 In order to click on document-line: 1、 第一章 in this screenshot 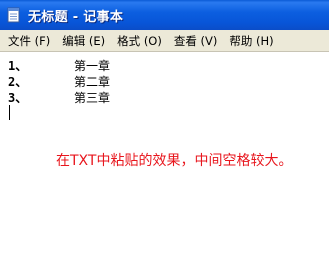, I will do `click(59, 65)`.